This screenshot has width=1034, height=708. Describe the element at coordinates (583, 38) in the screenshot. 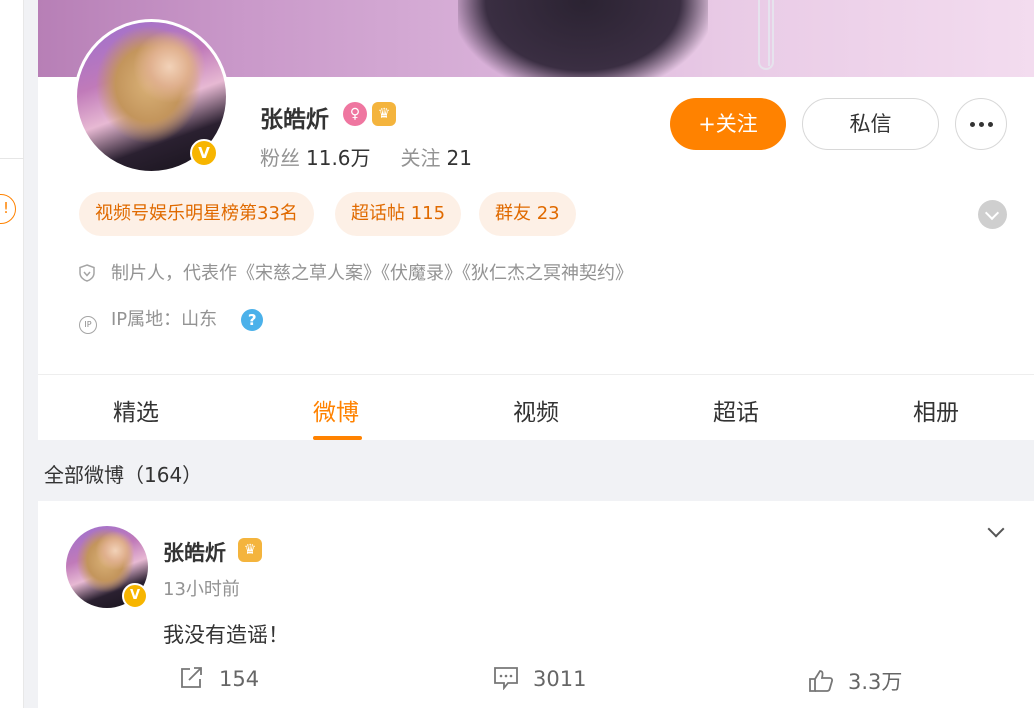

I see `cover-figure` at that location.